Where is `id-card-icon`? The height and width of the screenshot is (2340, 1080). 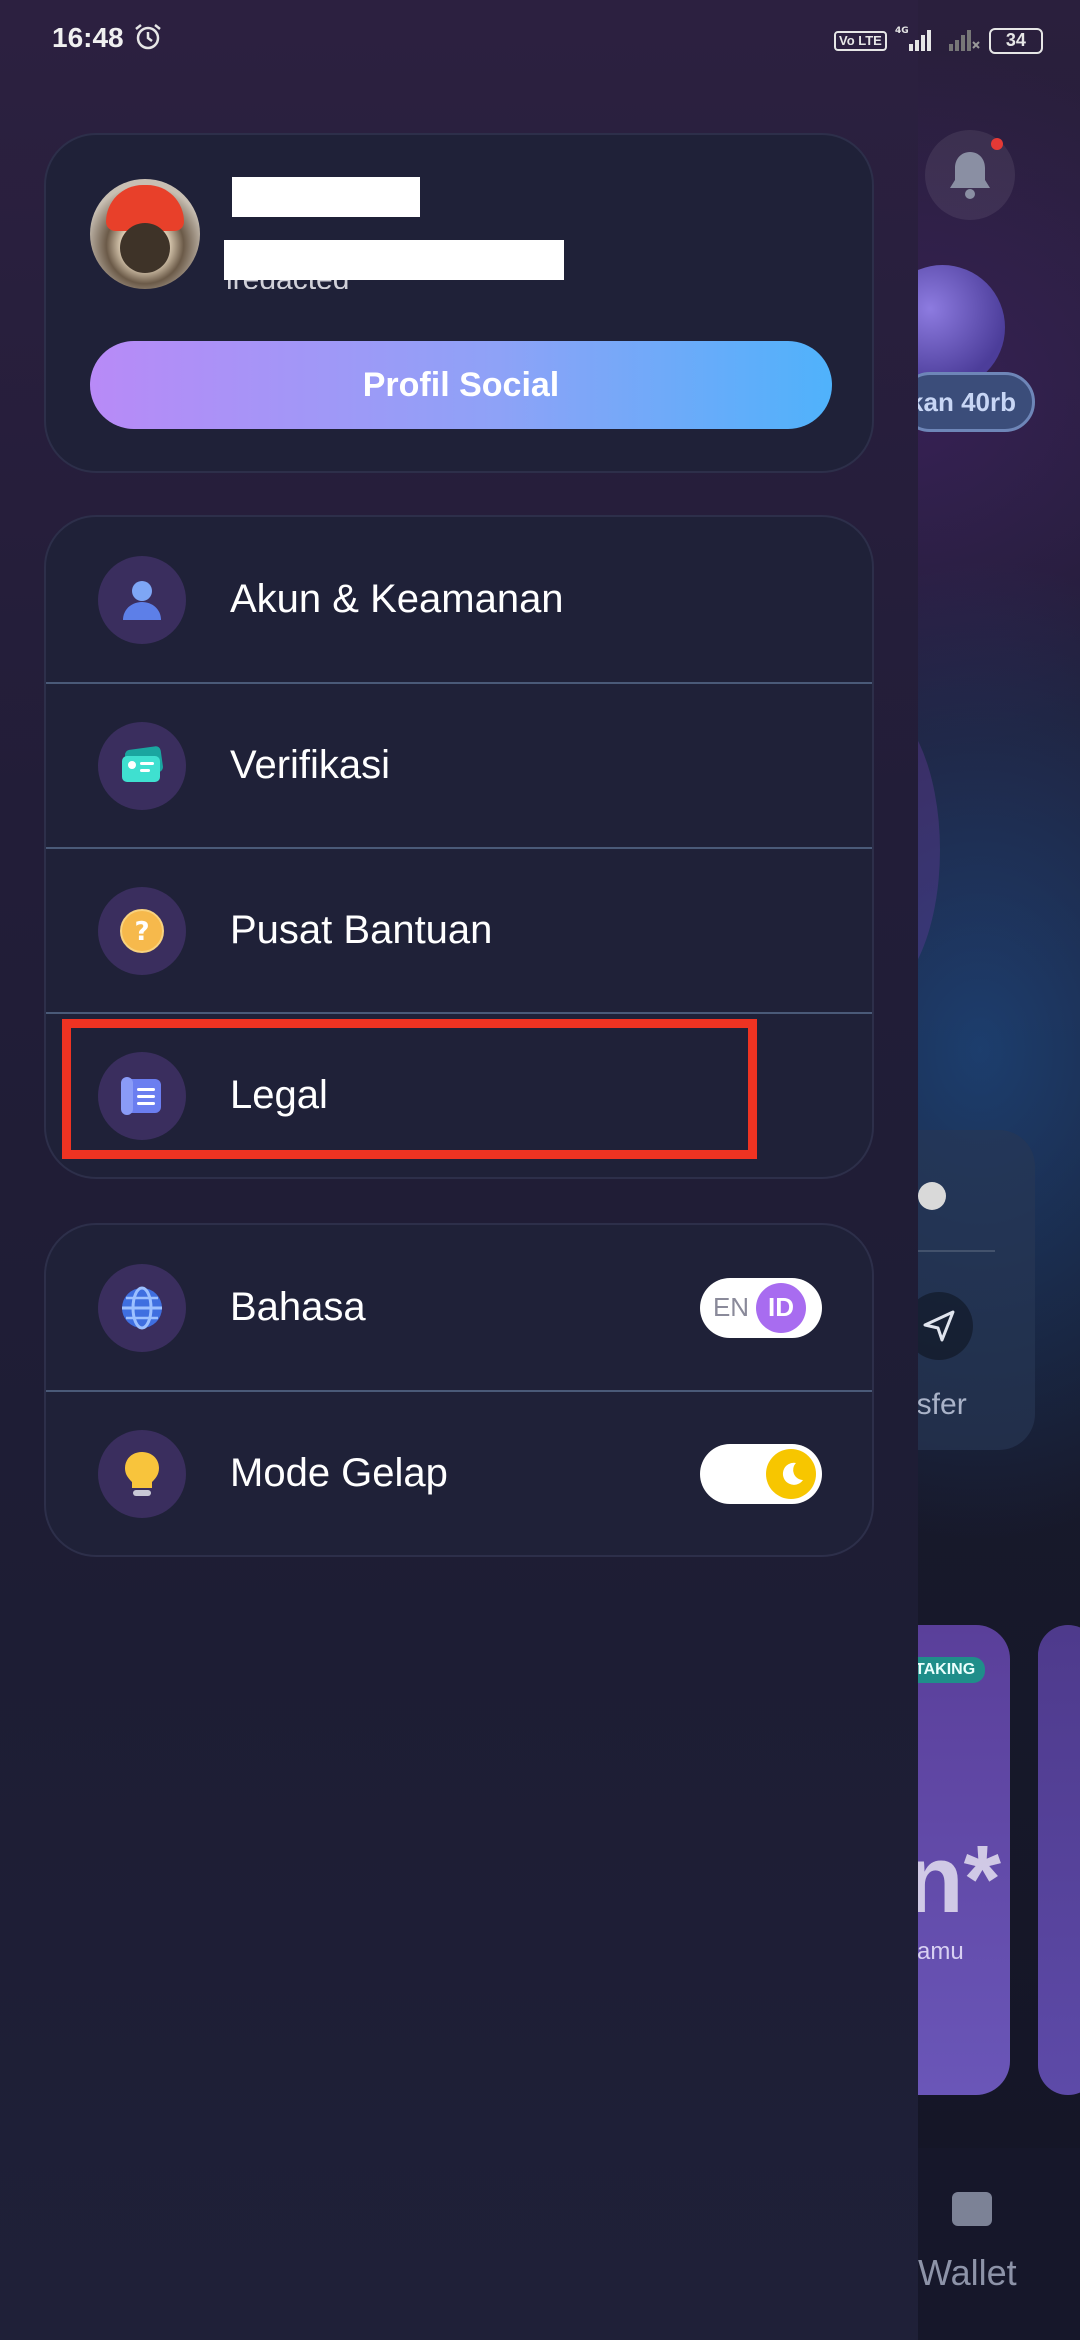
id-card-icon is located at coordinates (142, 765).